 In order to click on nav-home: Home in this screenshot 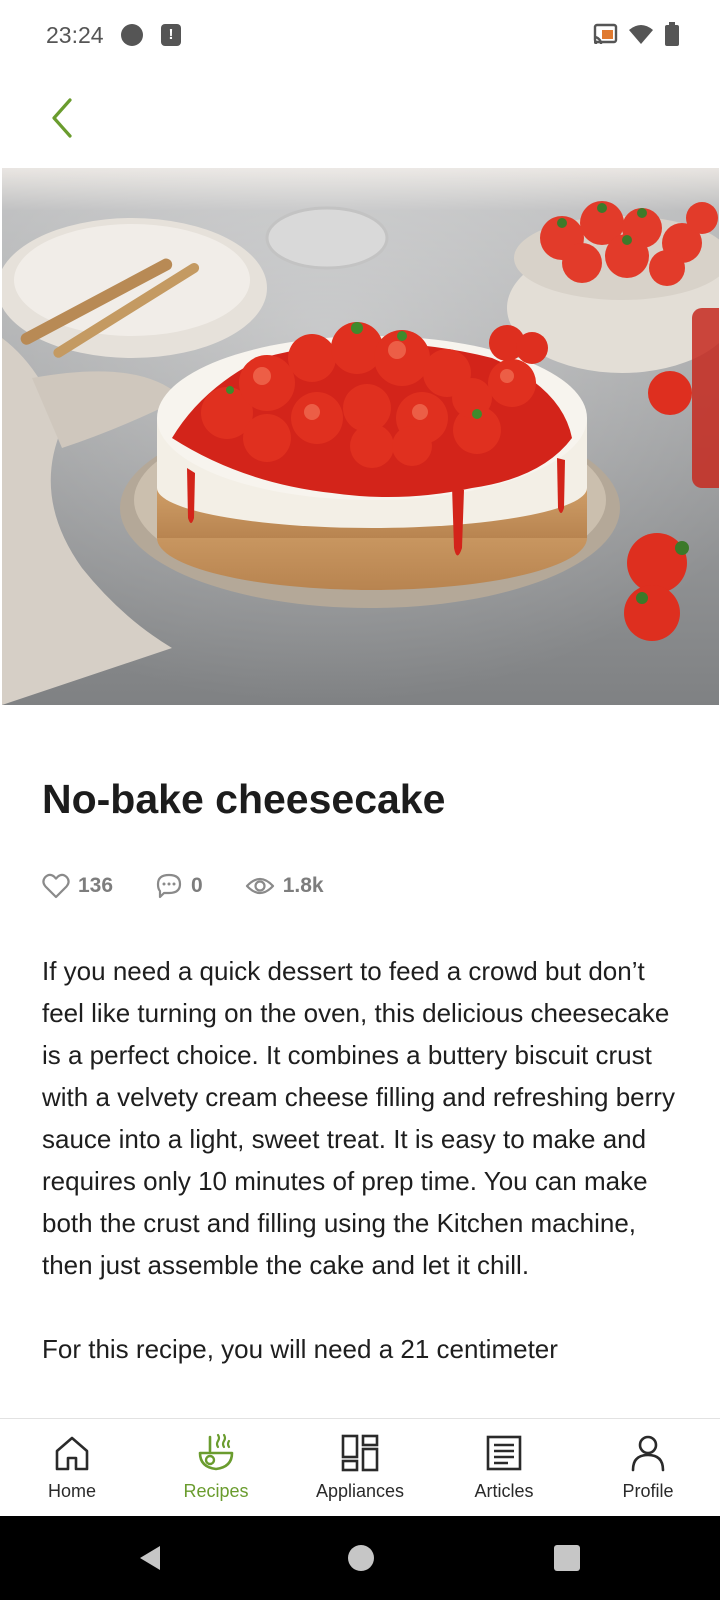, I will do `click(72, 1468)`.